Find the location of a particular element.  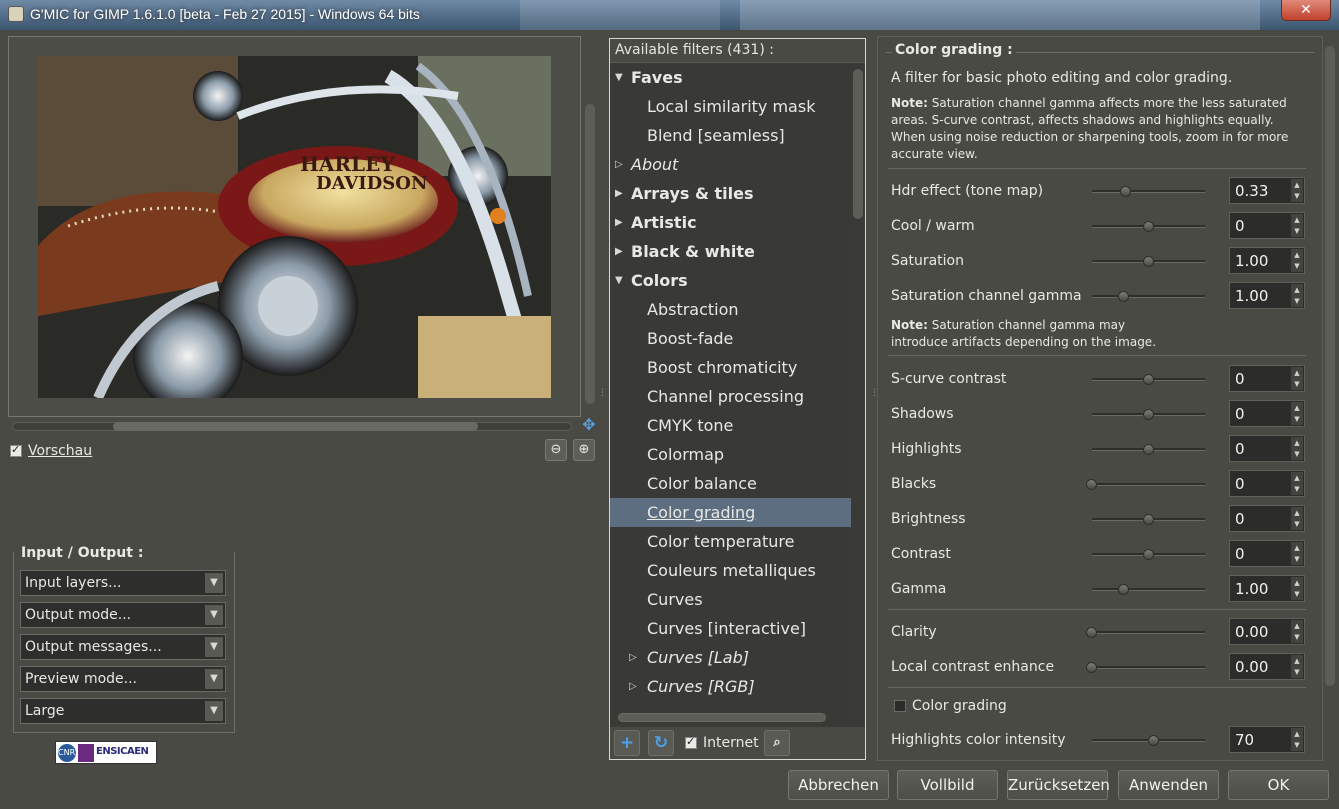

param-spinbox: 70 ▲ ▼ is located at coordinates (1267, 739).